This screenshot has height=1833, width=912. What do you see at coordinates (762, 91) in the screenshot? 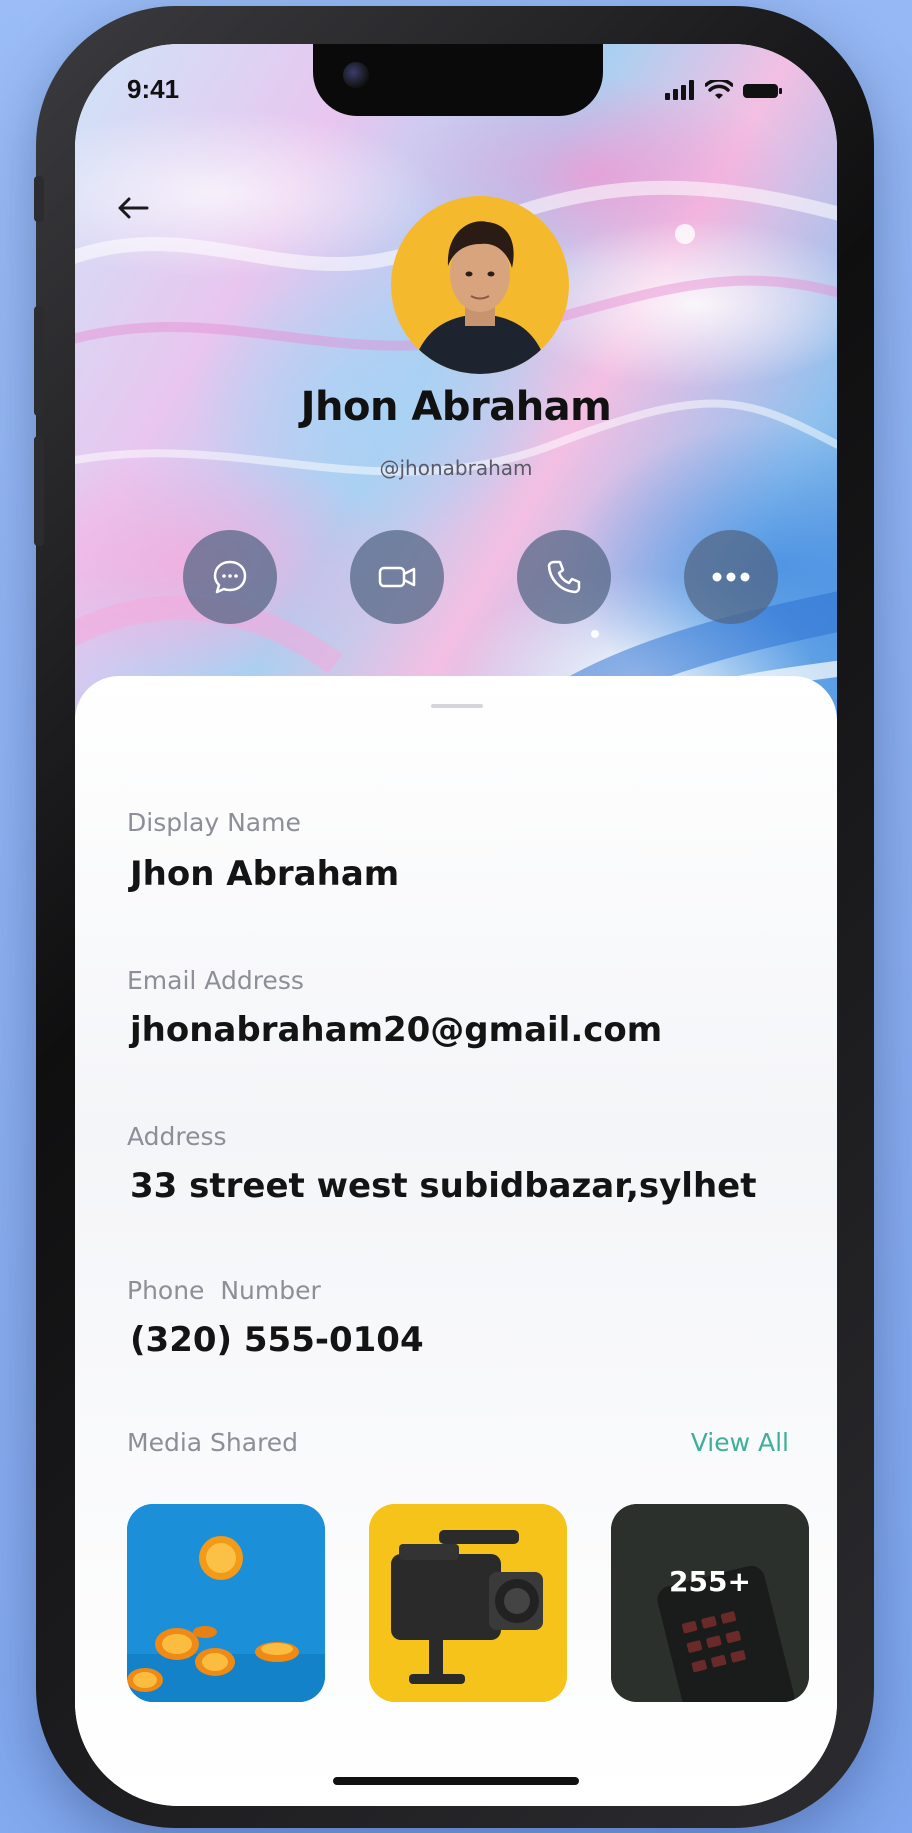
I see `battery-icon` at bounding box center [762, 91].